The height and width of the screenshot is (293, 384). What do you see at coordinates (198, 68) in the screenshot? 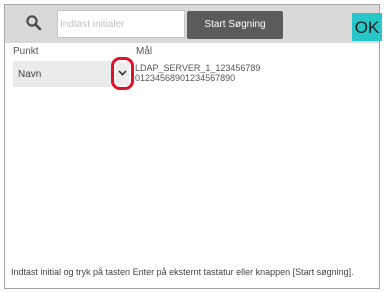
I see `target-line-1: LDAP_SERVER_1_123456789` at bounding box center [198, 68].